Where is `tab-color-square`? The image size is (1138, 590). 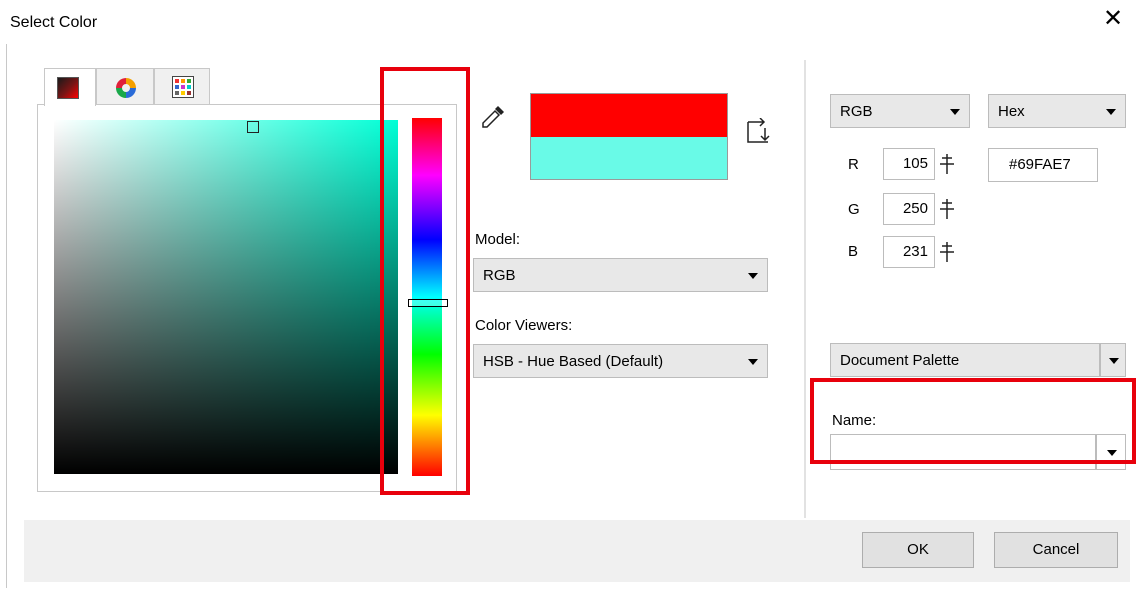 tab-color-square is located at coordinates (70, 87).